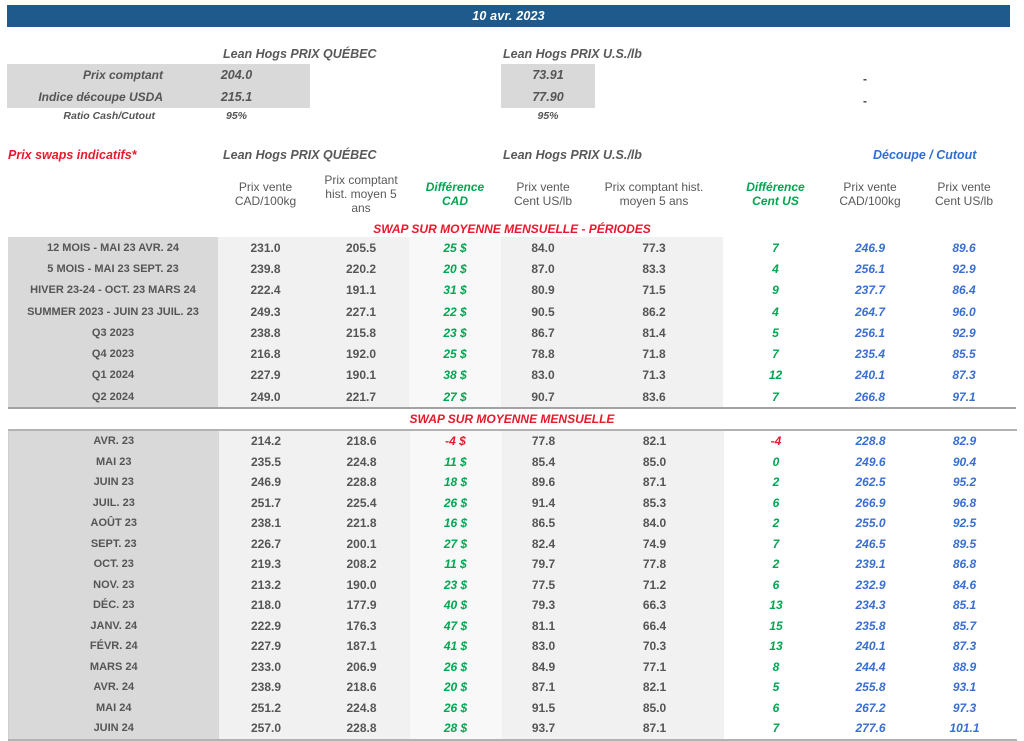 This screenshot has height=741, width=1024. Describe the element at coordinates (964, 290) in the screenshot. I see `value-cell: 86.4` at that location.